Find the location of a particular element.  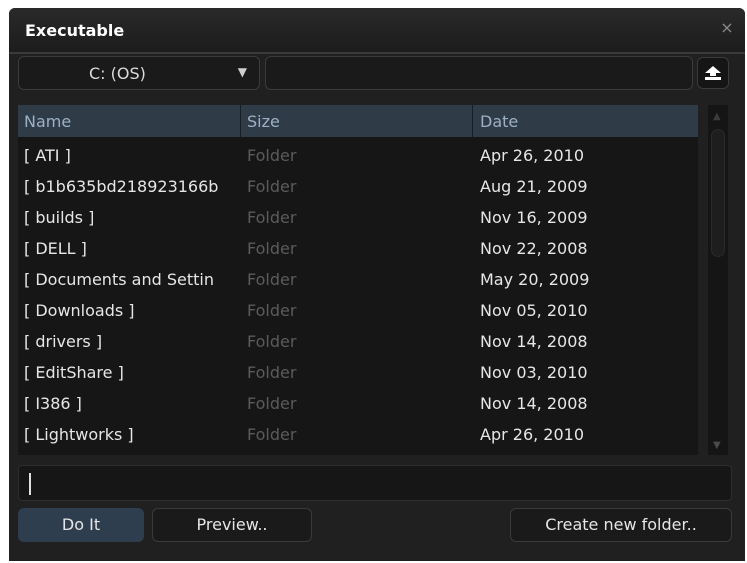

list-item: [ EditShare ] Folder Nov 03, 2010 is located at coordinates (358, 373).